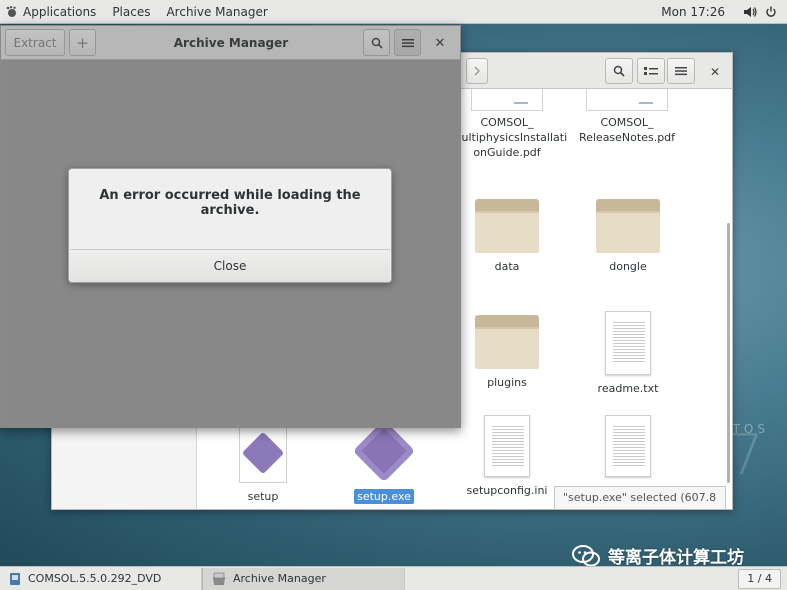 This screenshot has height=590, width=787. I want to click on gnome-foot-icon, so click(11, 11).